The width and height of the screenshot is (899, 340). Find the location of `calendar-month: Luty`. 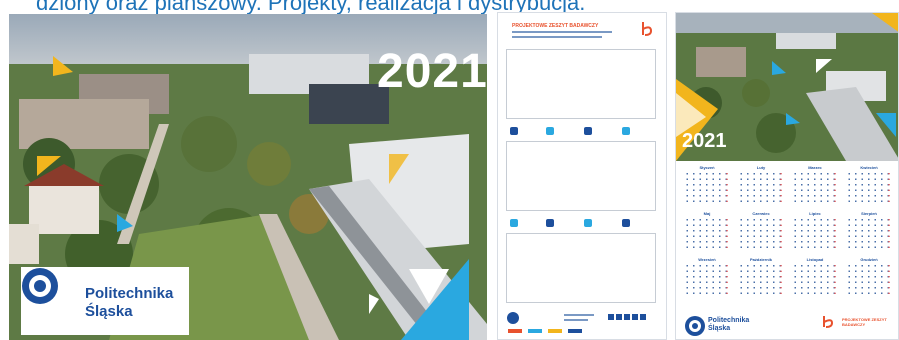

calendar-month: Luty is located at coordinates (761, 186).